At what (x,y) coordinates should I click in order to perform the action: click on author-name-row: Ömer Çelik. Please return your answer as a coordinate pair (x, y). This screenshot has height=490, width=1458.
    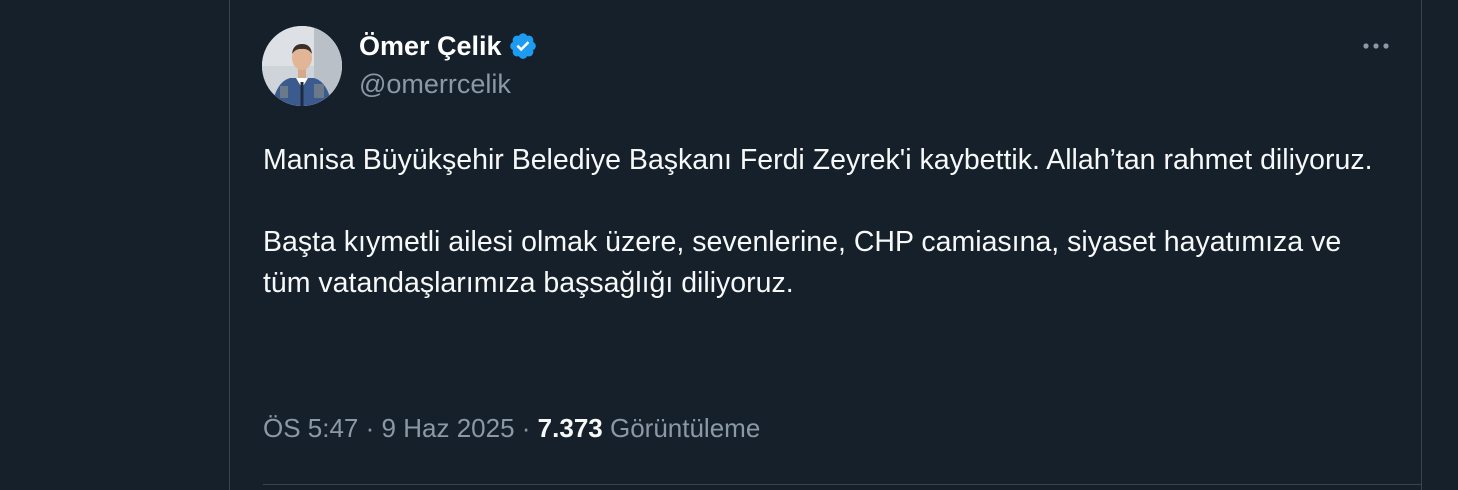
    Looking at the image, I should click on (448, 46).